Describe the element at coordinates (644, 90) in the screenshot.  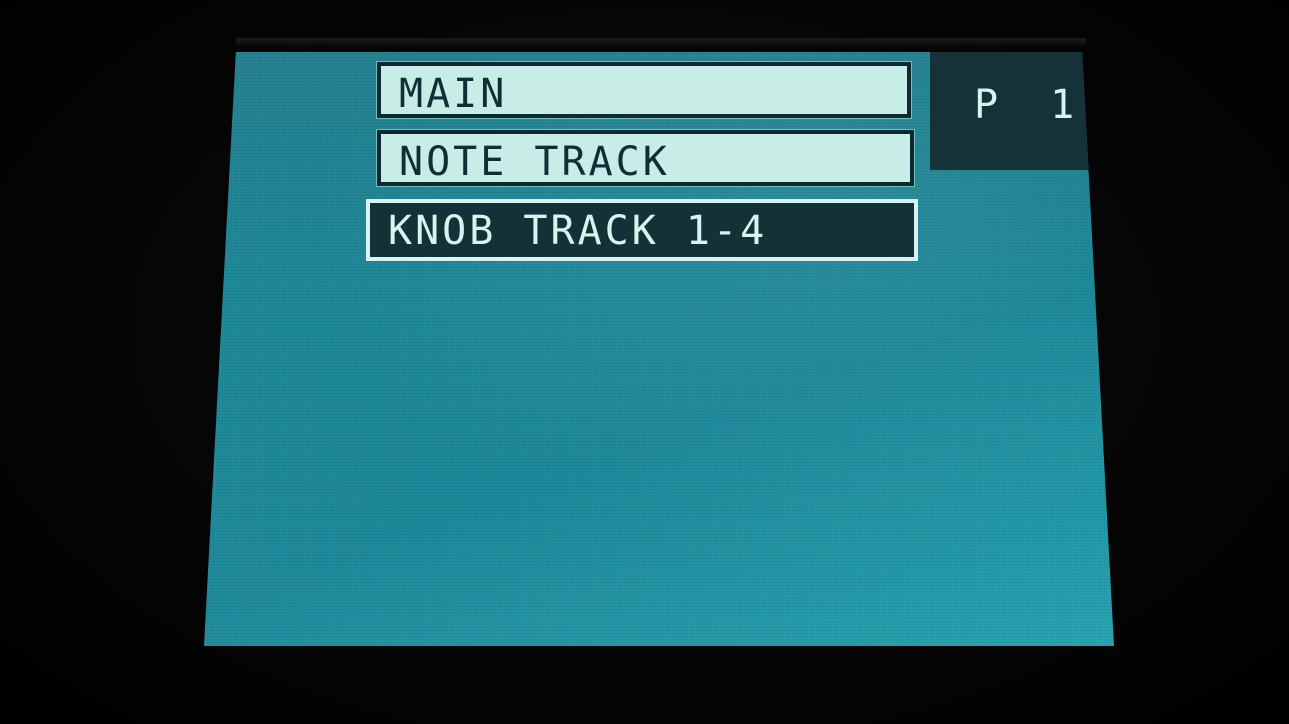
I see `menu-item-main: MAIN` at that location.